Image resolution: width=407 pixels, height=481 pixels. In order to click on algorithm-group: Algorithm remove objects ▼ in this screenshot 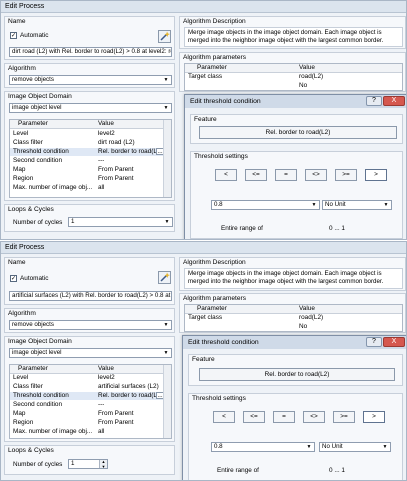, I will do `click(89, 75)`.